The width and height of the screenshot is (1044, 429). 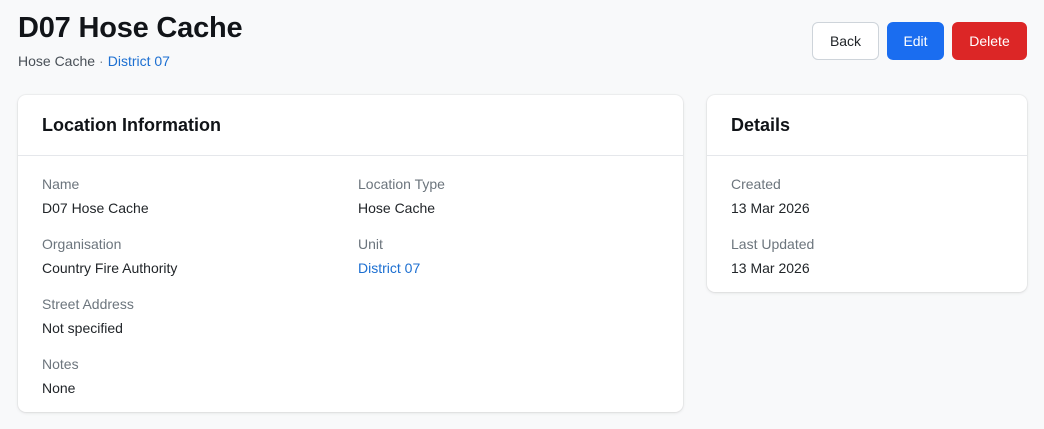 What do you see at coordinates (389, 268) in the screenshot?
I see `unit-link: District 07` at bounding box center [389, 268].